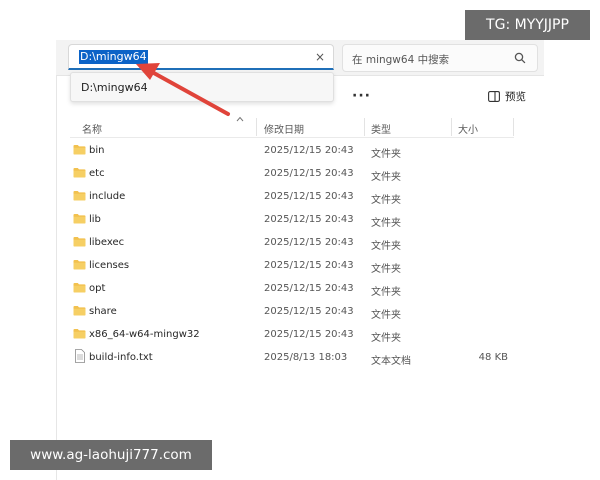  I want to click on file-row: opt 2025/12/15 20:43 文件夹, so click(292, 289).